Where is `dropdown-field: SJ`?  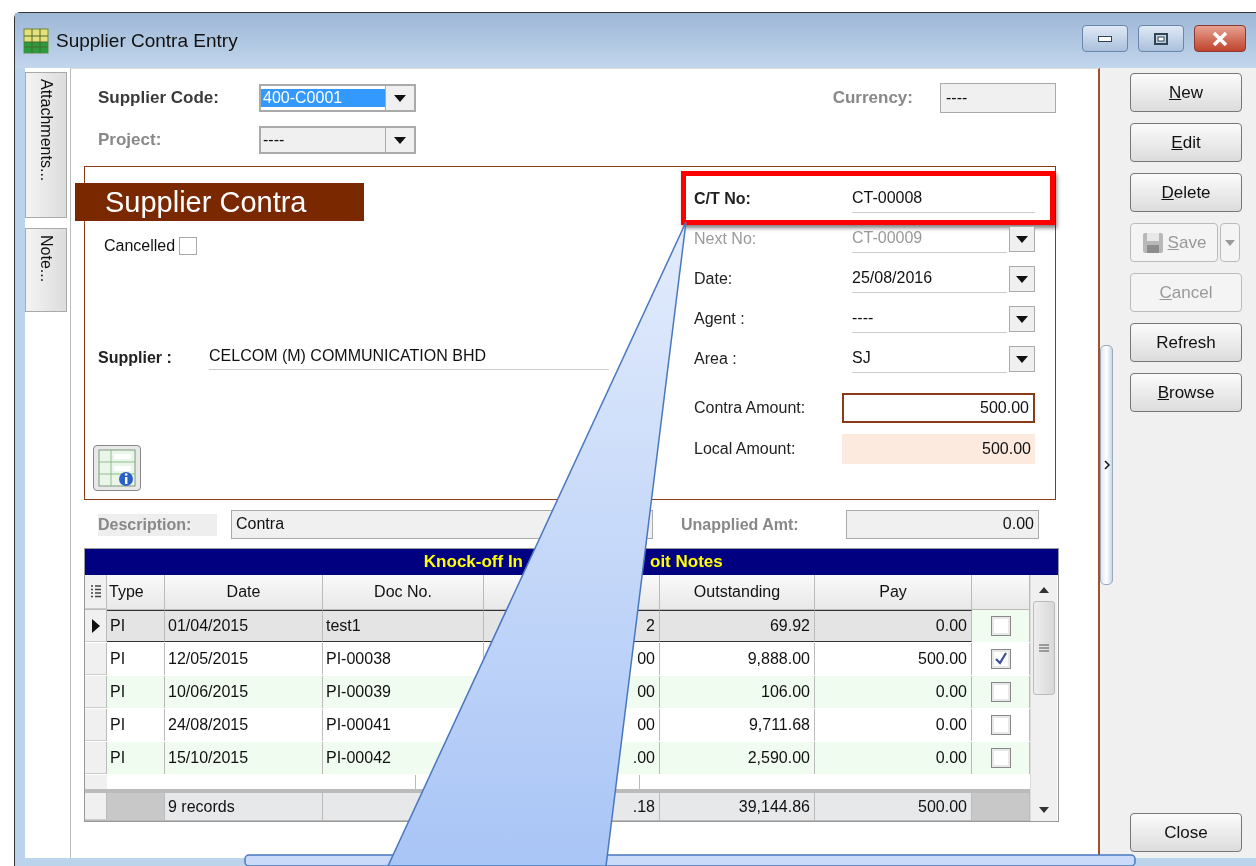 dropdown-field: SJ is located at coordinates (943, 359).